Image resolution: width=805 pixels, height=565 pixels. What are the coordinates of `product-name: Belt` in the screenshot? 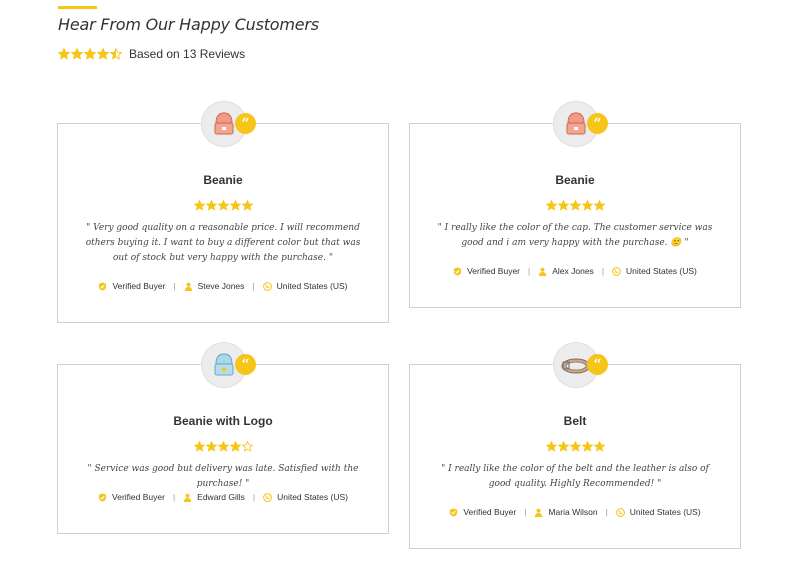 It's located at (575, 421).